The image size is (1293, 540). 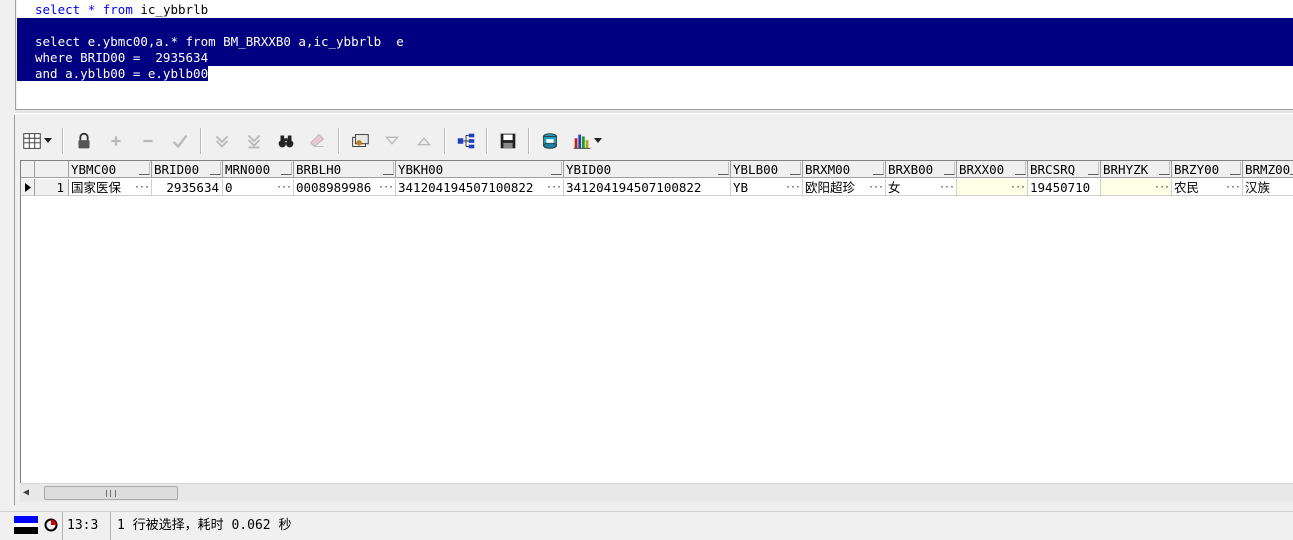 I want to click on scrollbar-thumb, so click(x=111, y=493).